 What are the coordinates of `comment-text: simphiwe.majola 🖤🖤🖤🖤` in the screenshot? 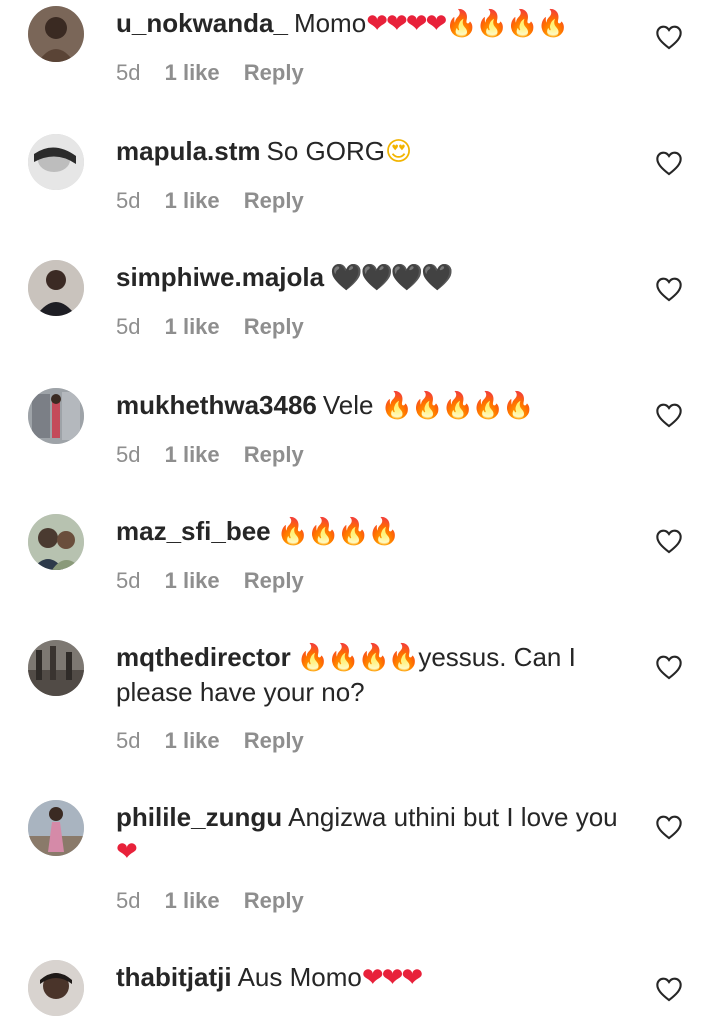 It's located at (376, 277).